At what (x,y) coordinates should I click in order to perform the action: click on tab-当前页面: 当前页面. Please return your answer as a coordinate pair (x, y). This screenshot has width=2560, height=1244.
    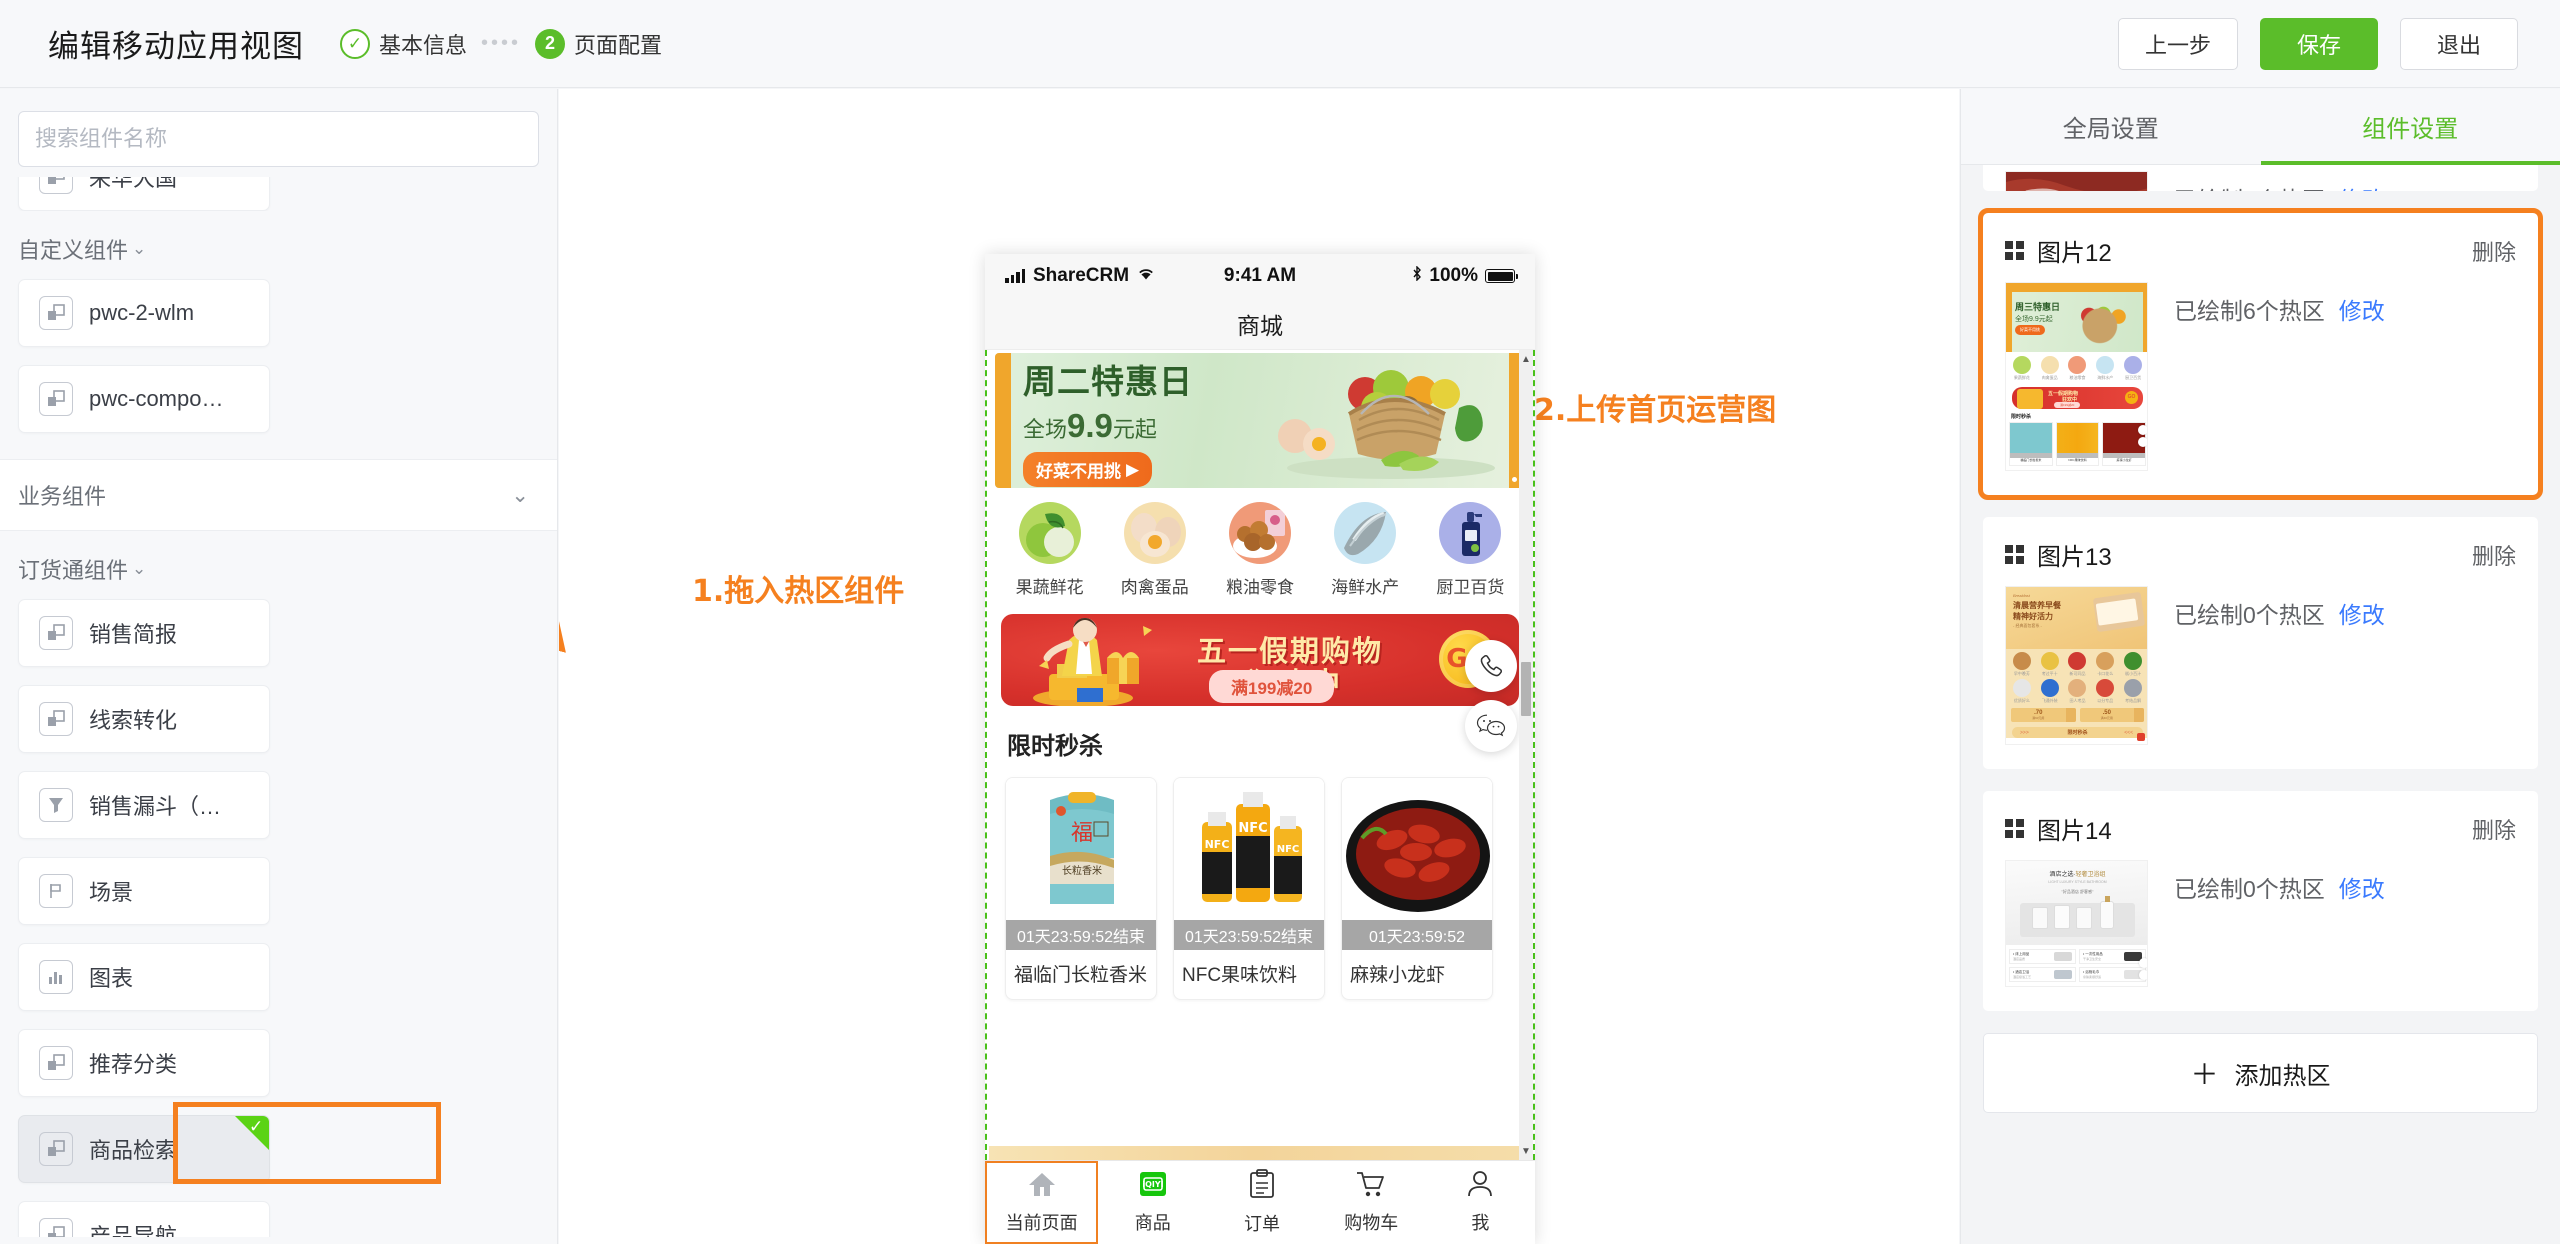
    Looking at the image, I should click on (1042, 1202).